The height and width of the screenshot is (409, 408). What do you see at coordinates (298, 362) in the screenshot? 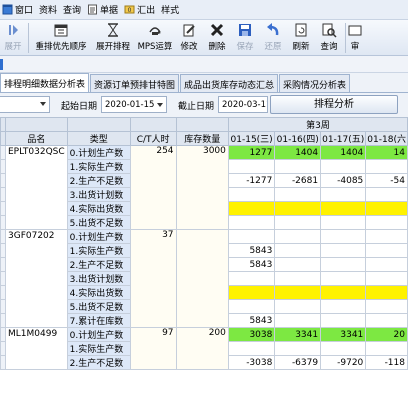
I see `day-value-cell: -6379` at bounding box center [298, 362].